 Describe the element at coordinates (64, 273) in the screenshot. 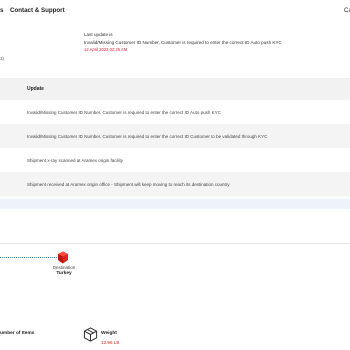

I see `destination-country: Turkey` at that location.